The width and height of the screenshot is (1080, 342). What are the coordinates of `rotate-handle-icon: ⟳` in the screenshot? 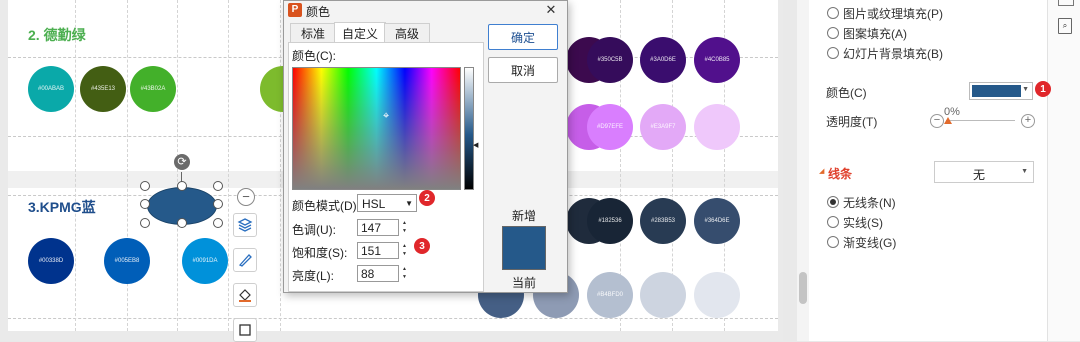 It's located at (182, 162).